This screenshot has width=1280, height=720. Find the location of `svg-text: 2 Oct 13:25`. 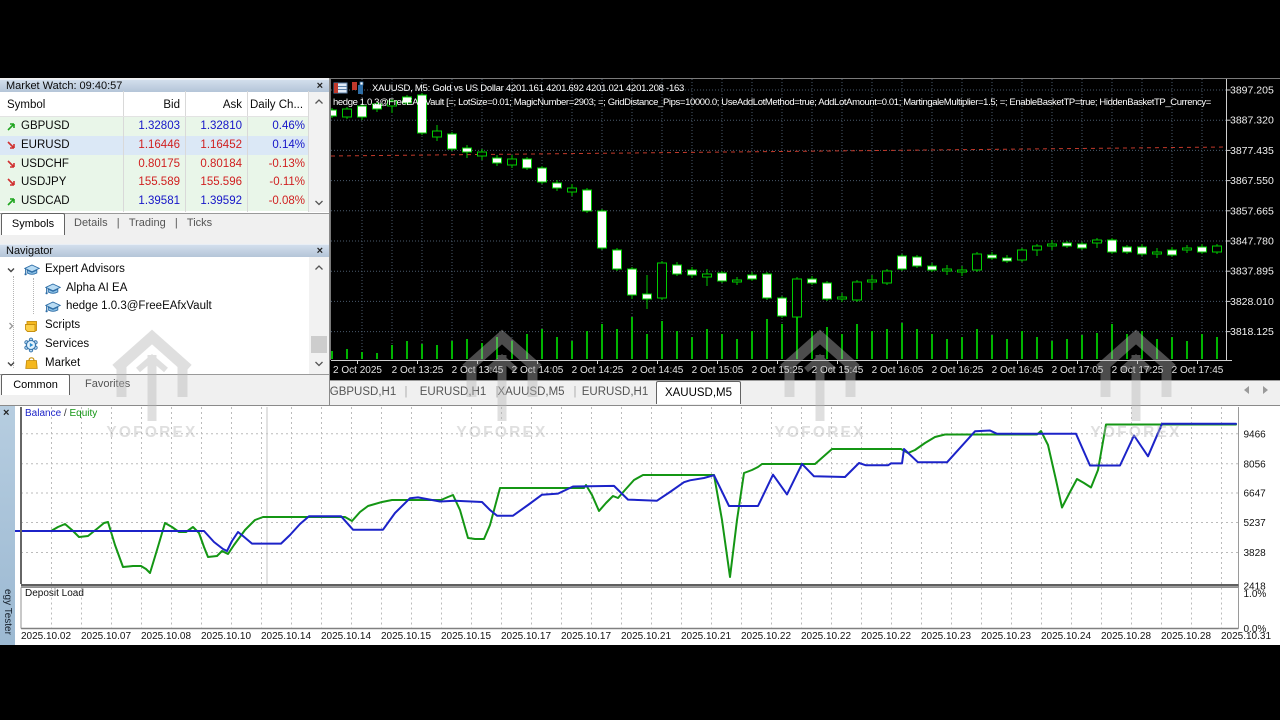

svg-text: 2 Oct 13:25 is located at coordinates (418, 370).